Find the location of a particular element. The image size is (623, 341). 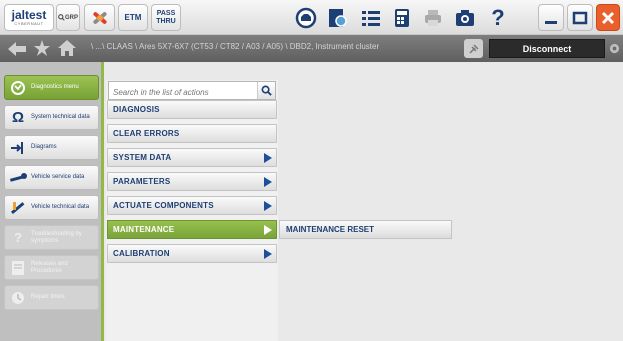

sidebar-item-vehicle-service-data: Vehicle service data is located at coordinates (51, 177).